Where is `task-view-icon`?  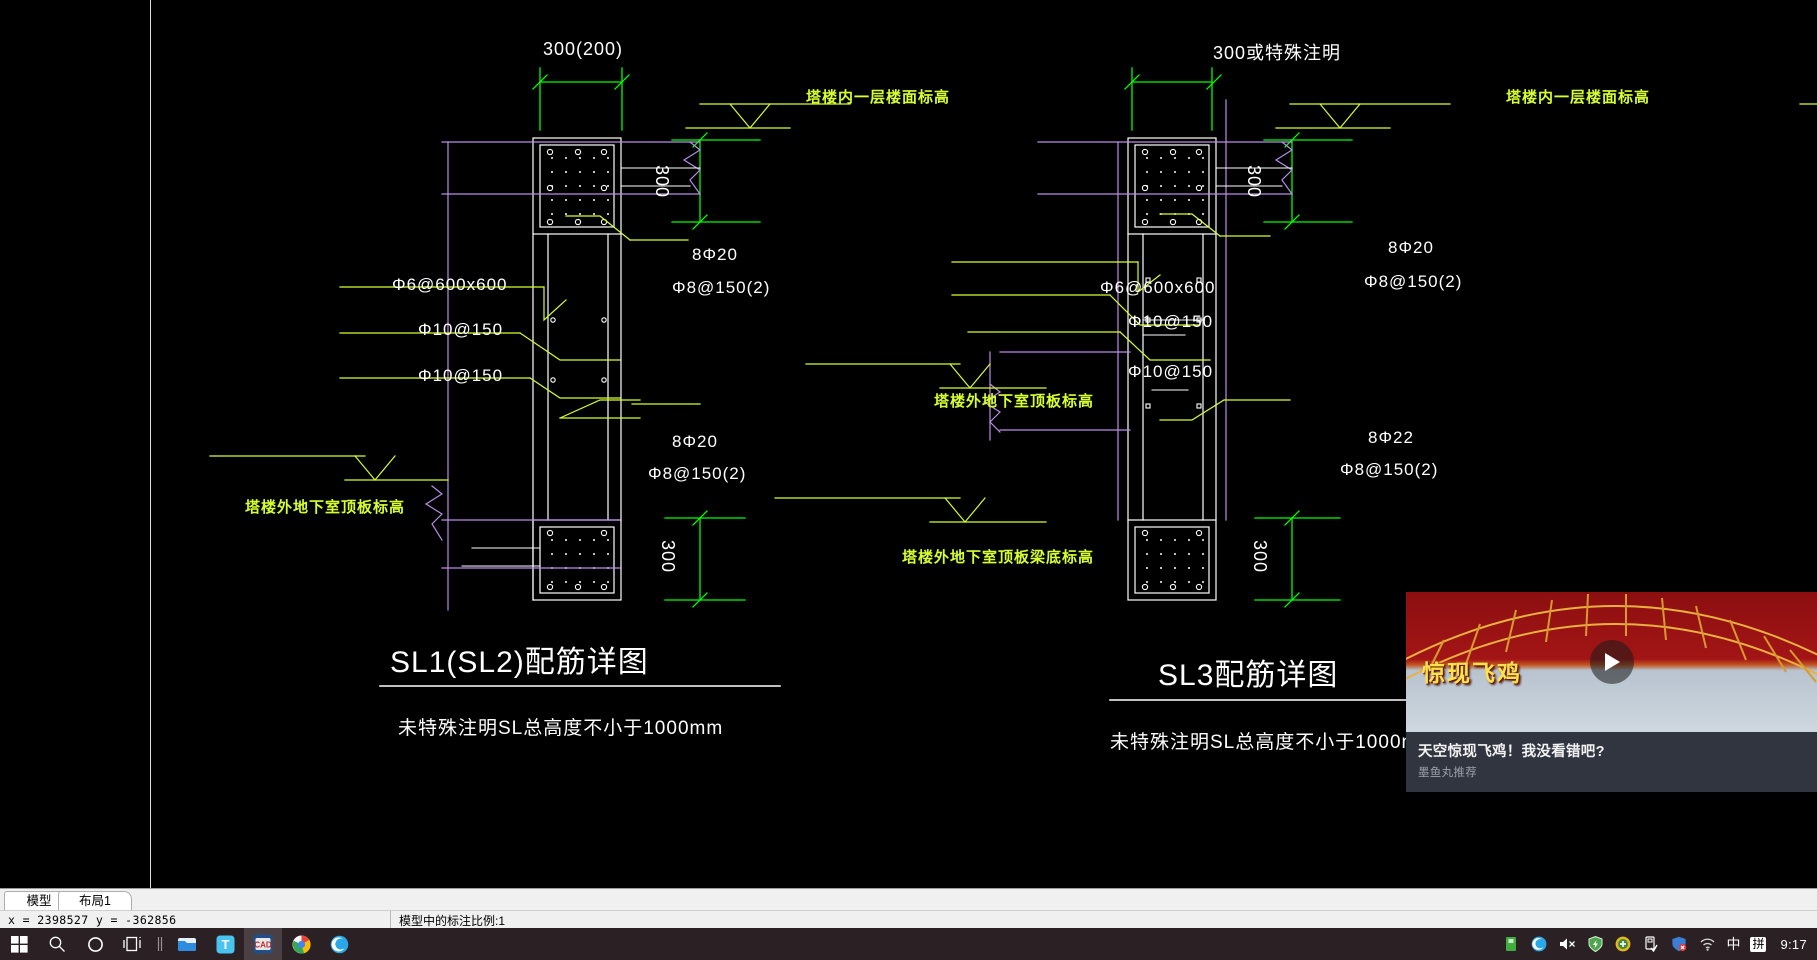 task-view-icon is located at coordinates (132, 944).